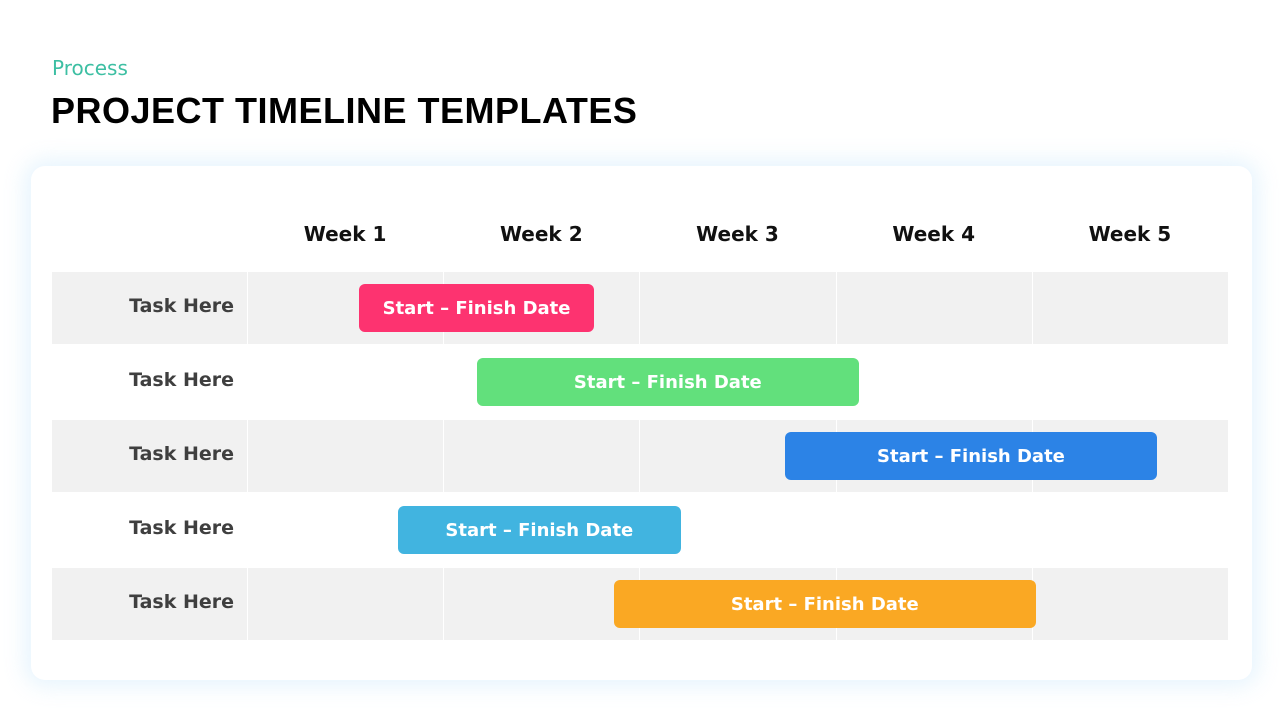 Image resolution: width=1280 pixels, height=720 pixels. Describe the element at coordinates (345, 234) in the screenshot. I see `week-header: Week 1` at that location.